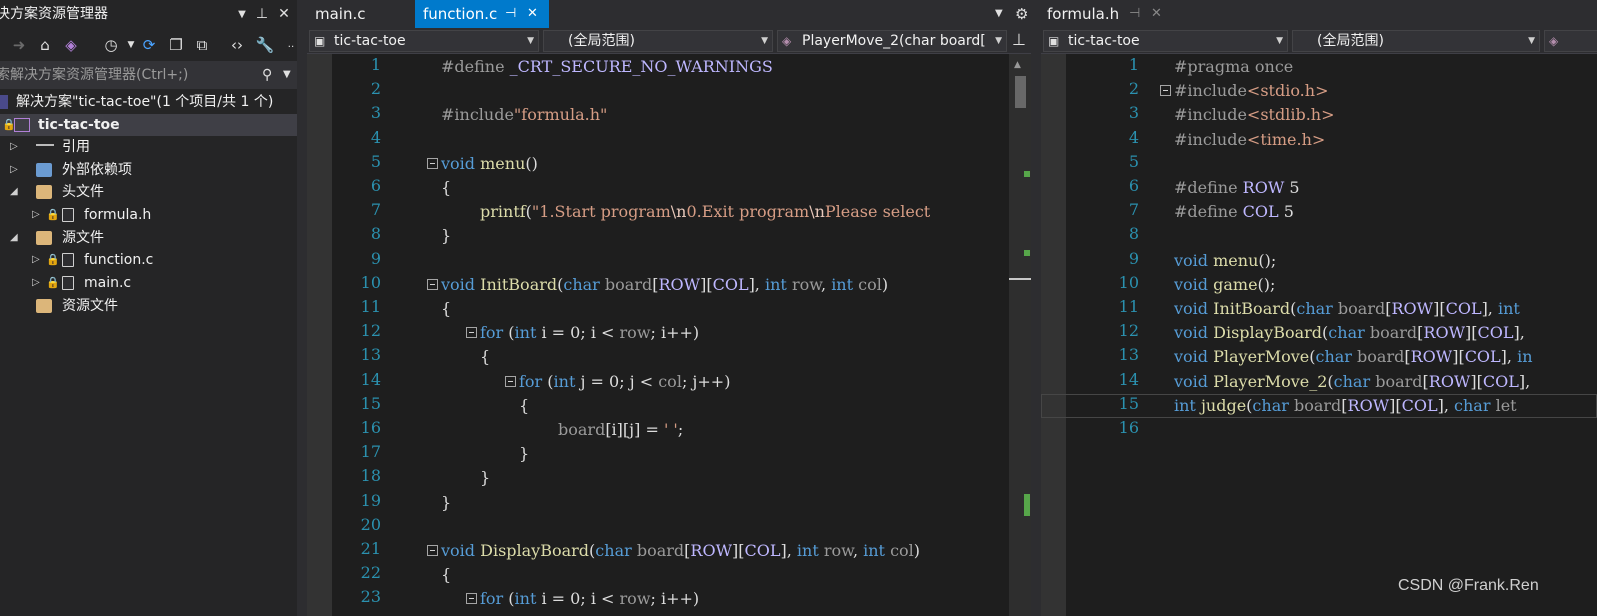  What do you see at coordinates (148, 102) in the screenshot?
I see `tree-solution-node: 解决方案"tic-tac-toe"(1 个项目/共 1 个)` at bounding box center [148, 102].